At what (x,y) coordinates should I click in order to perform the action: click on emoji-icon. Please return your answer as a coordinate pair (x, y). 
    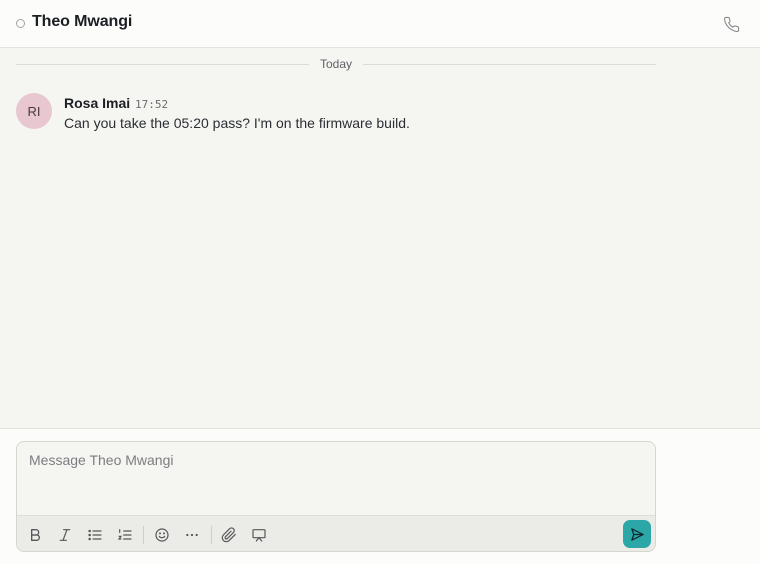
    Looking at the image, I should click on (162, 535).